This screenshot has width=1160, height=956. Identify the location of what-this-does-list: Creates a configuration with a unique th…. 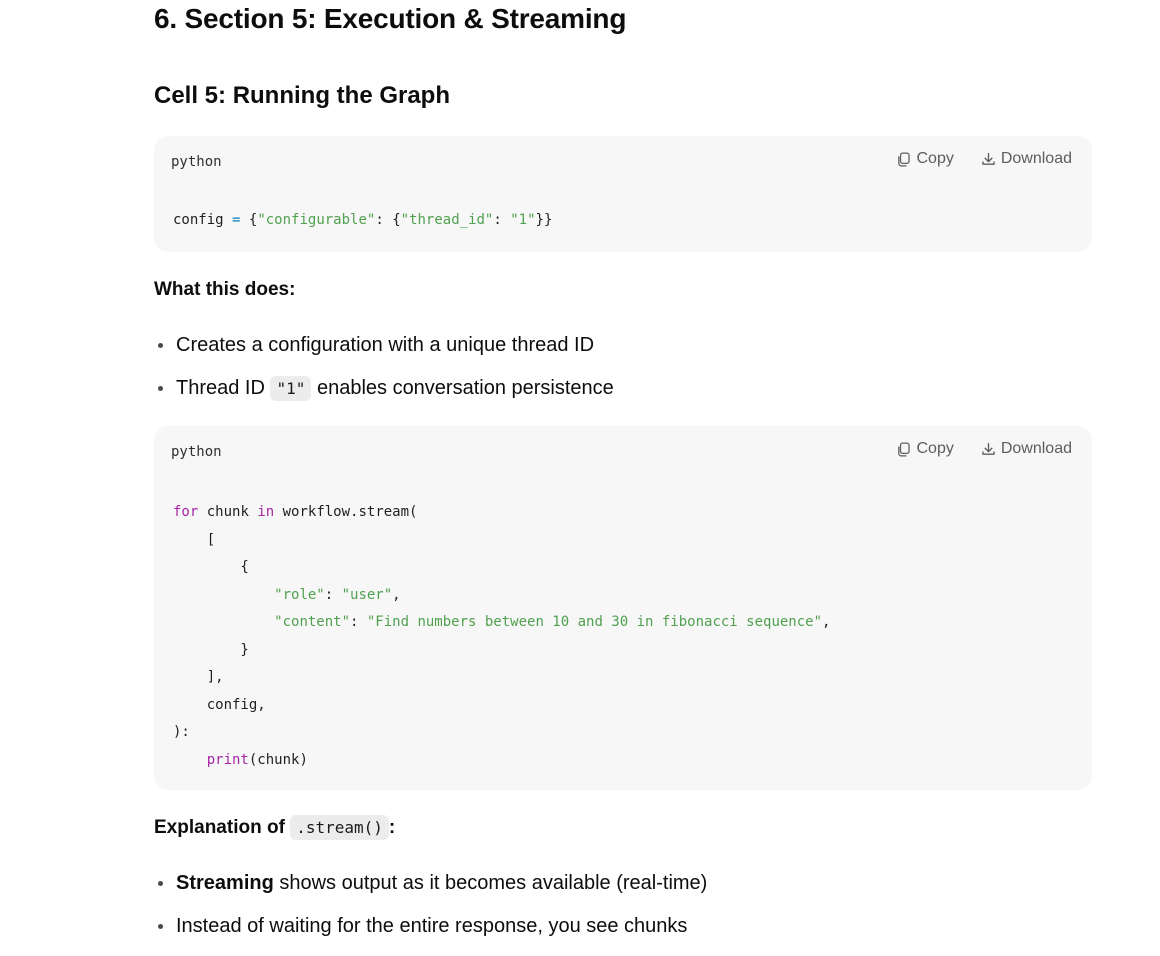
(604, 375).